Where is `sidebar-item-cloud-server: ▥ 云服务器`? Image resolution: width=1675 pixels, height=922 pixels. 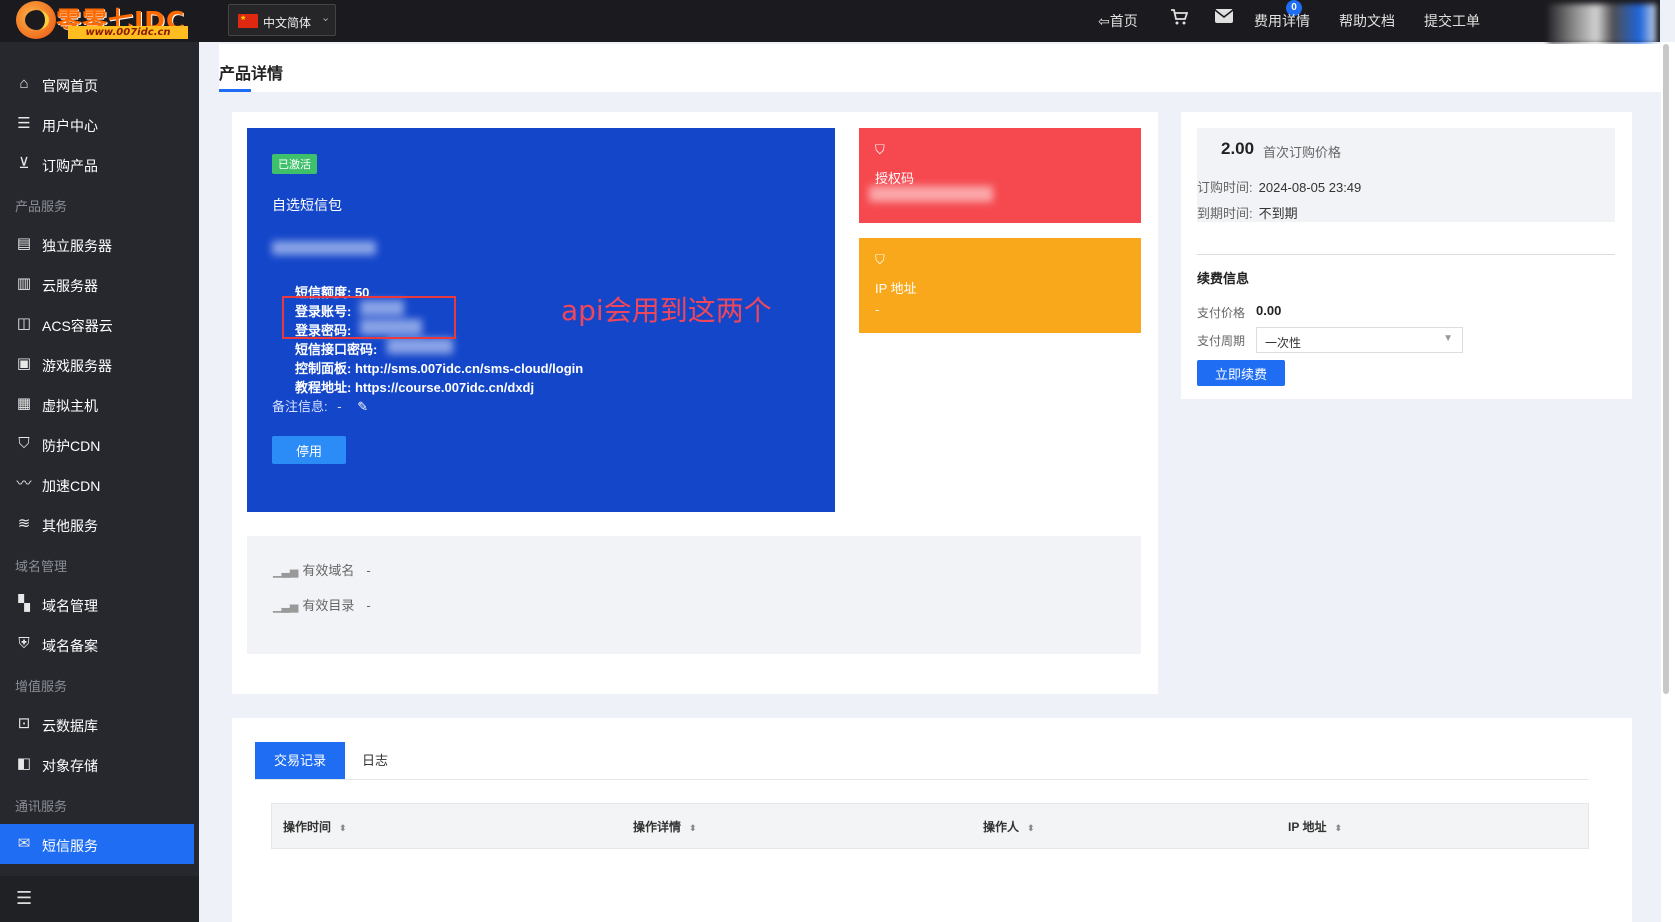 sidebar-item-cloud-server: ▥ 云服务器 is located at coordinates (99, 284).